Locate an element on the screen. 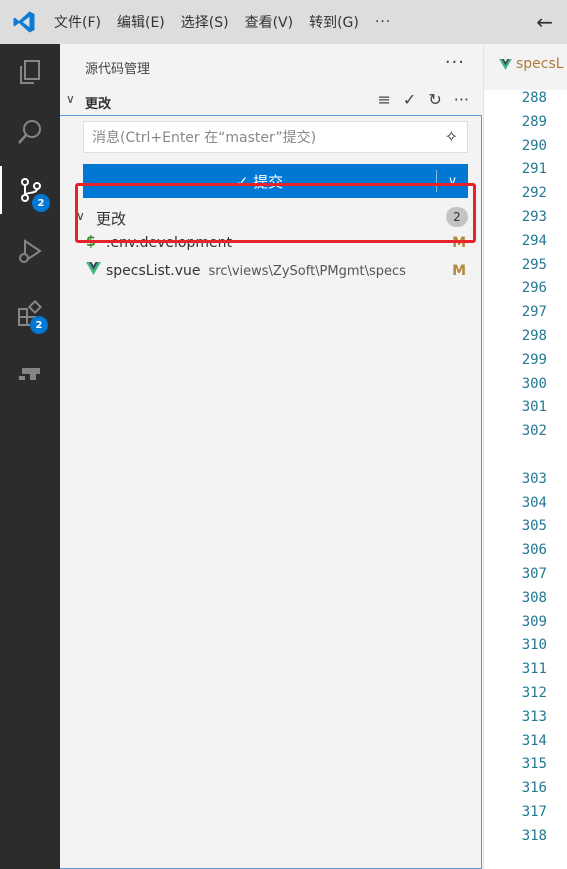 Image resolution: width=567 pixels, height=869 pixels. file-path: src\views\ZySoft\PMgmt\specs is located at coordinates (307, 271).